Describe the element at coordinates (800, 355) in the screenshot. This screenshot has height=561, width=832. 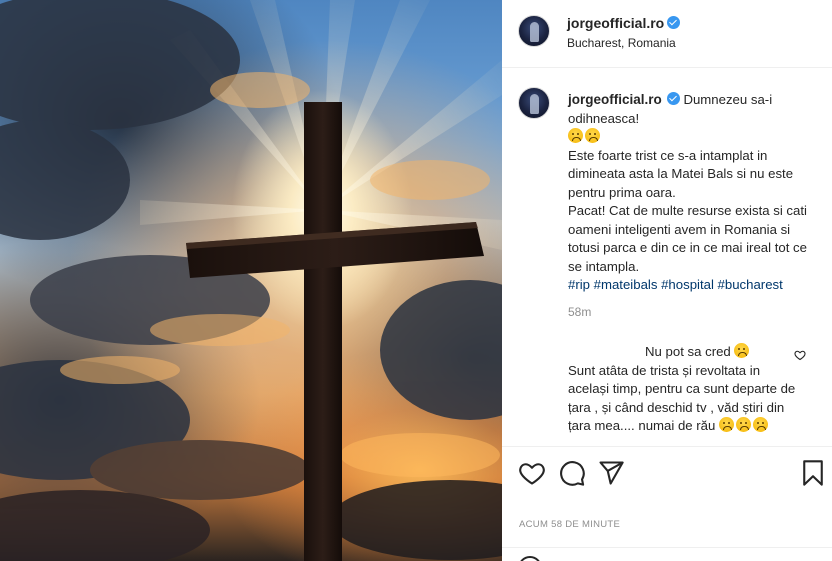
I see `comment-like-heart-icon` at that location.